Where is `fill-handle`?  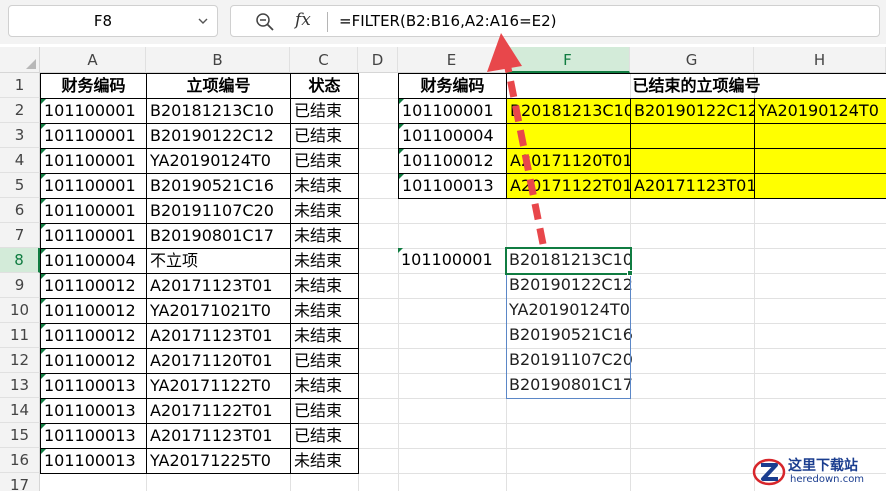 fill-handle is located at coordinates (630, 273).